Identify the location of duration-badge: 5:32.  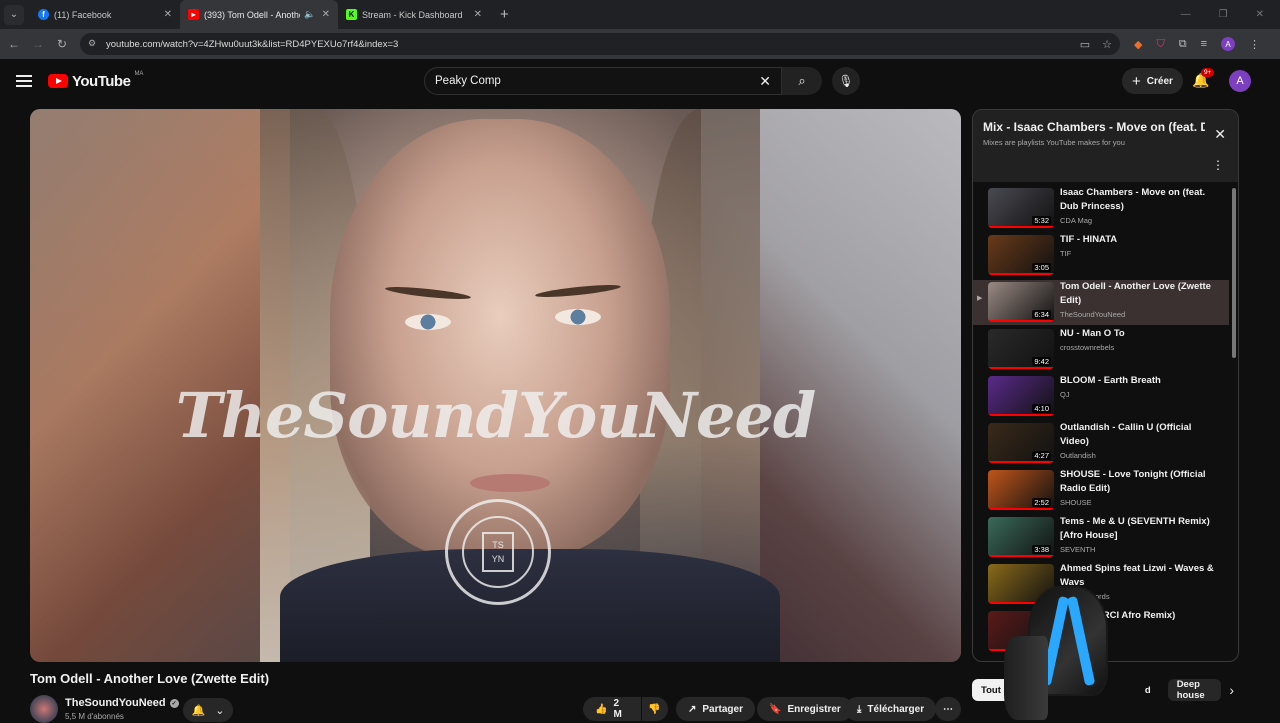
(1041, 220).